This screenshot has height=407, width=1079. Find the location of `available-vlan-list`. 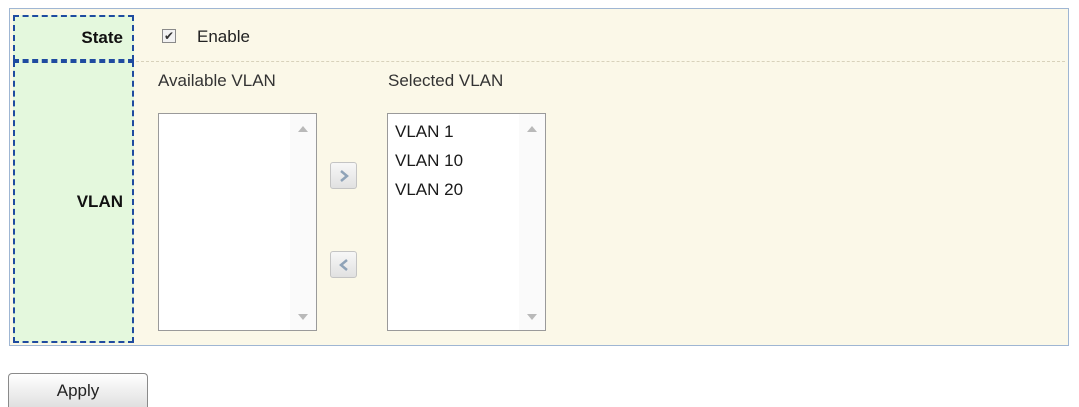

available-vlan-list is located at coordinates (237, 222).